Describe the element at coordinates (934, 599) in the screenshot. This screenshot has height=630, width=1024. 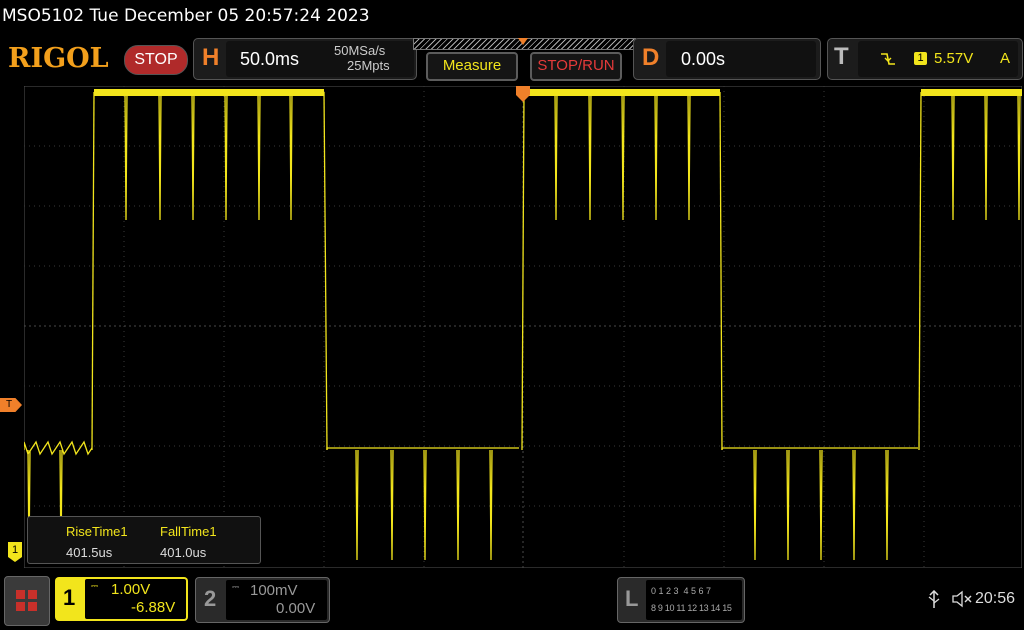
I see `usb-icon` at that location.